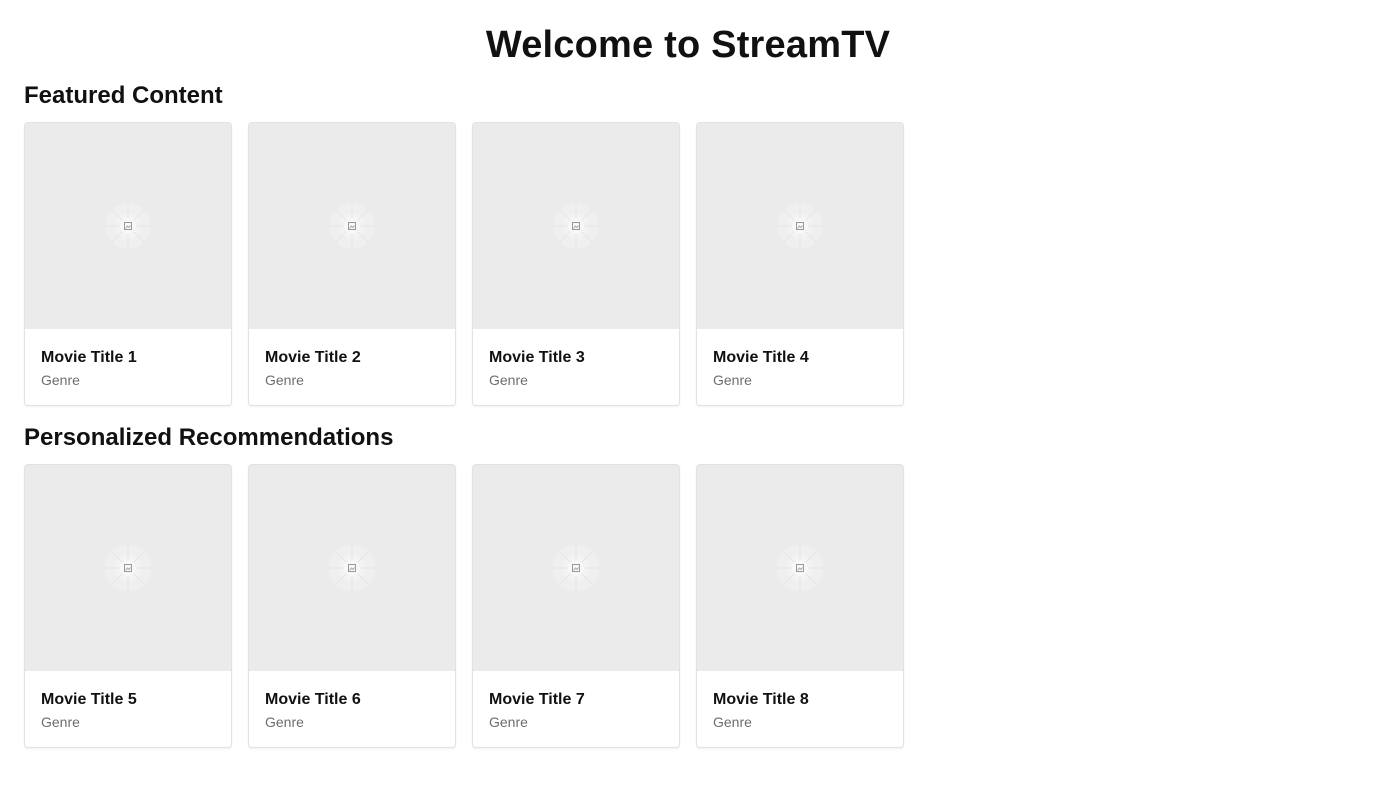 Image resolution: width=1376 pixels, height=800 pixels. What do you see at coordinates (537, 357) in the screenshot?
I see `movie-title: Movie Title 3` at bounding box center [537, 357].